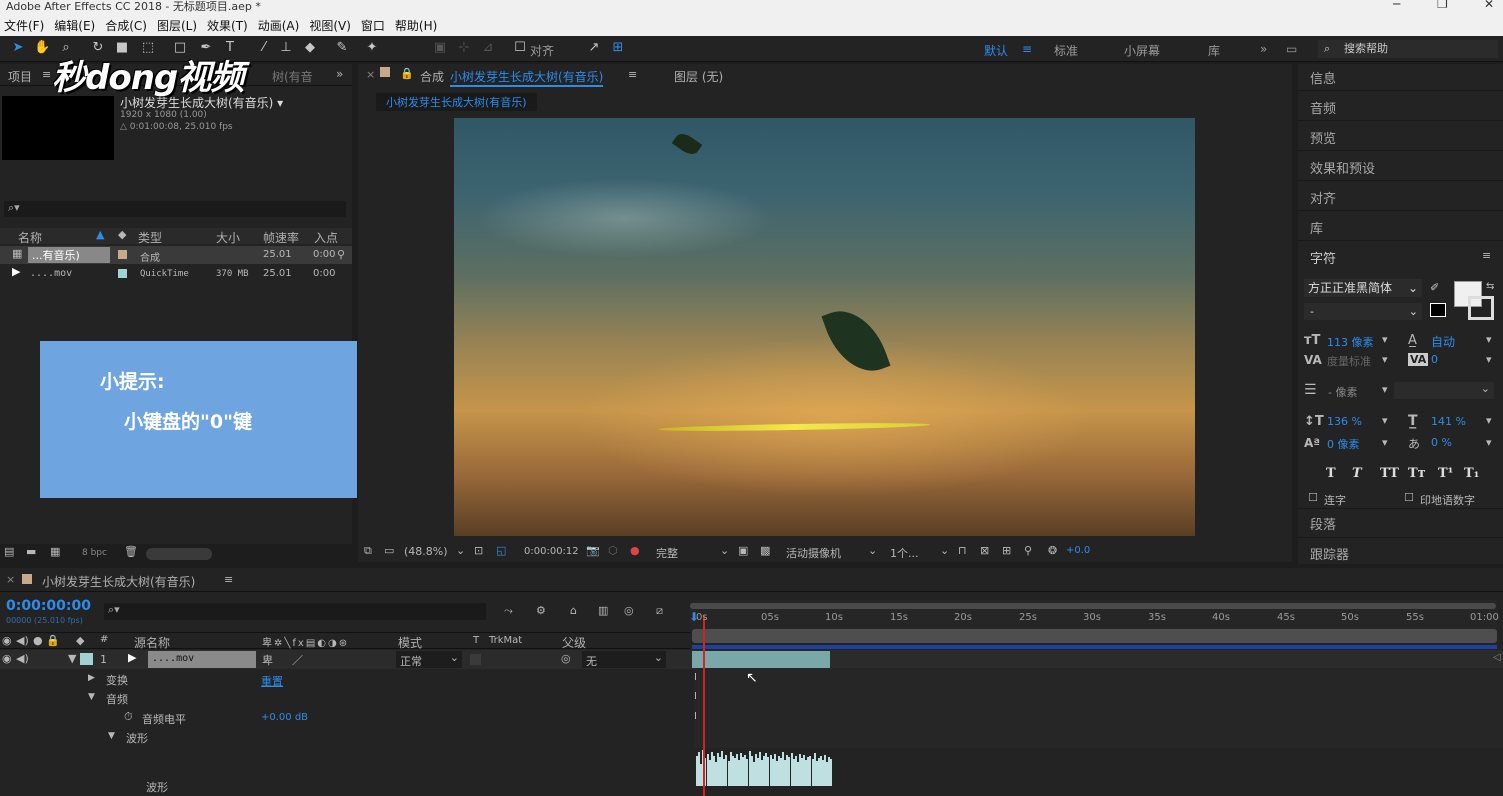  Describe the element at coordinates (1448, 421) in the screenshot. I see `horizontal-scale-value: 141 %` at that location.